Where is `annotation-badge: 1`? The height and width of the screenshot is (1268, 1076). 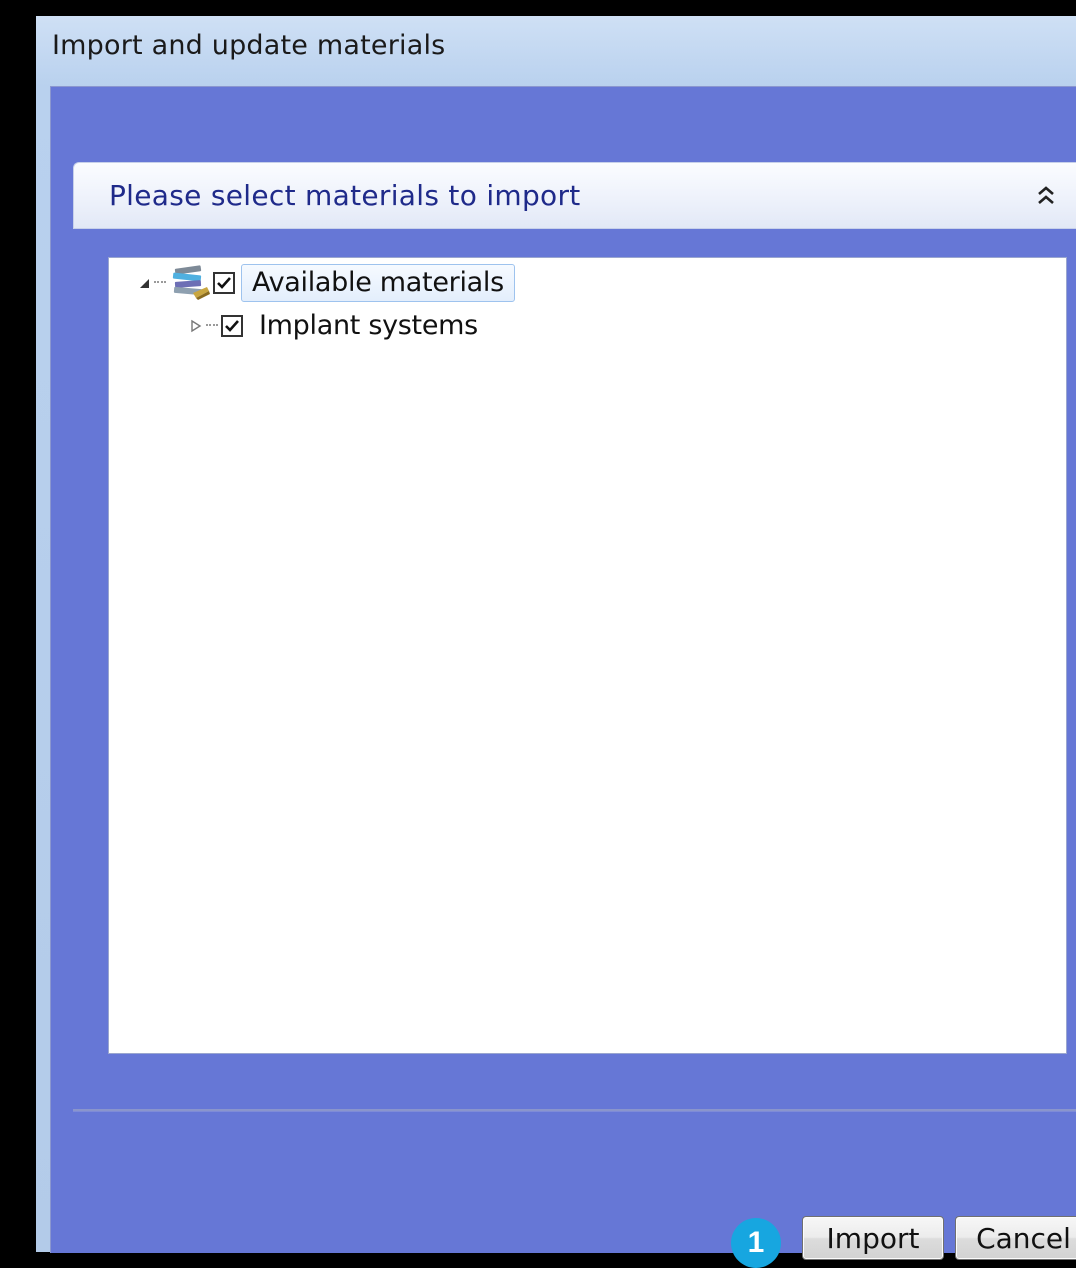
annotation-badge: 1 is located at coordinates (756, 1243).